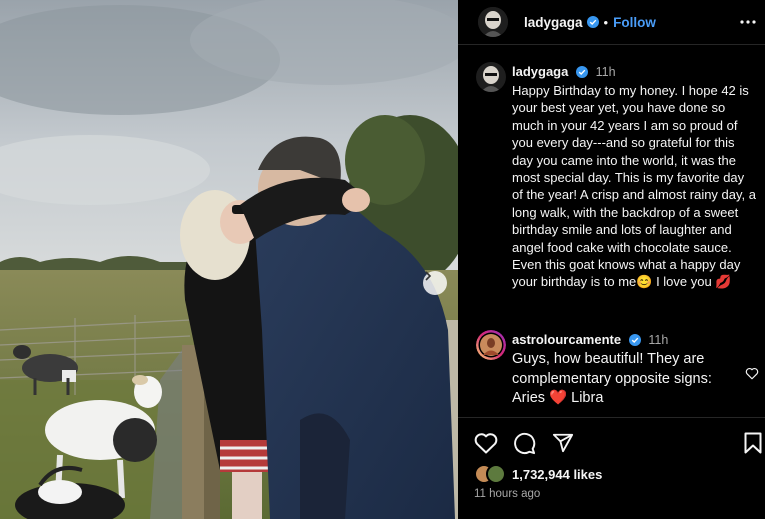 Image resolution: width=765 pixels, height=519 pixels. What do you see at coordinates (553, 22) in the screenshot?
I see `post-author-username: ladygaga` at bounding box center [553, 22].